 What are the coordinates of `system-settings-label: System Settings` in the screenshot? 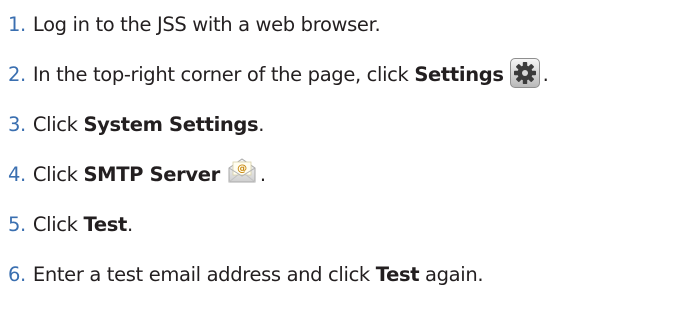 It's located at (171, 124).